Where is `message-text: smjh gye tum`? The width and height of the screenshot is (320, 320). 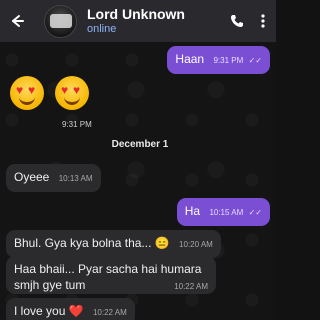
message-text: smjh gye tum is located at coordinates (50, 285).